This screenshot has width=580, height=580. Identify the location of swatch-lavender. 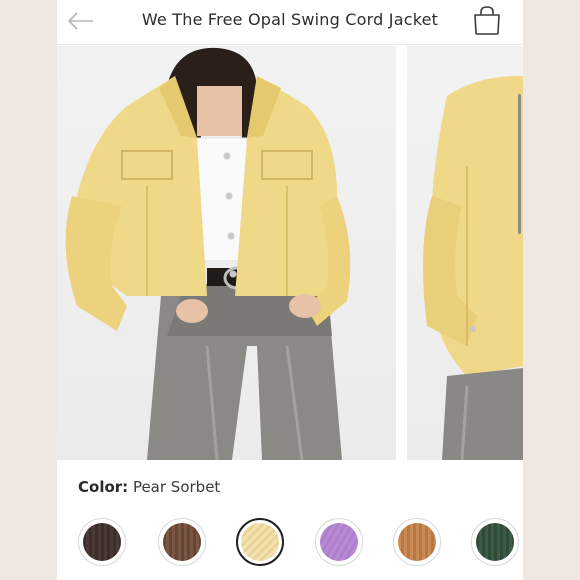
(339, 542).